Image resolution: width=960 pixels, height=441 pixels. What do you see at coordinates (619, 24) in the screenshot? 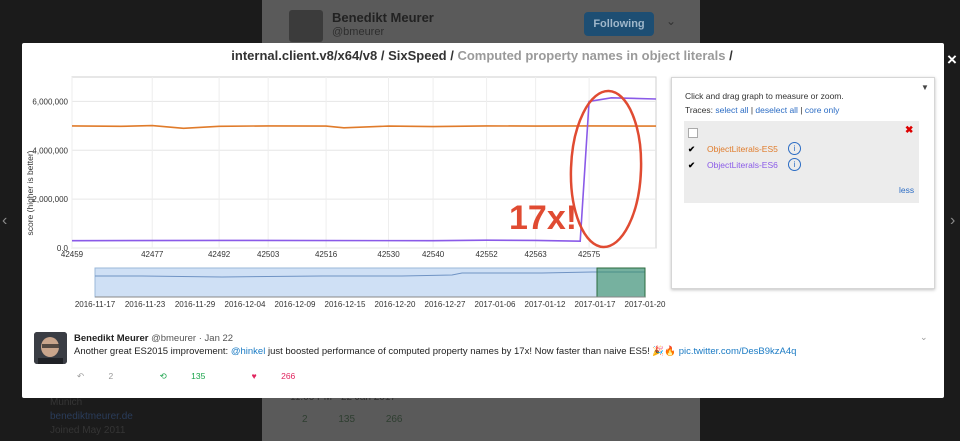
I see `follow-button: Following` at bounding box center [619, 24].